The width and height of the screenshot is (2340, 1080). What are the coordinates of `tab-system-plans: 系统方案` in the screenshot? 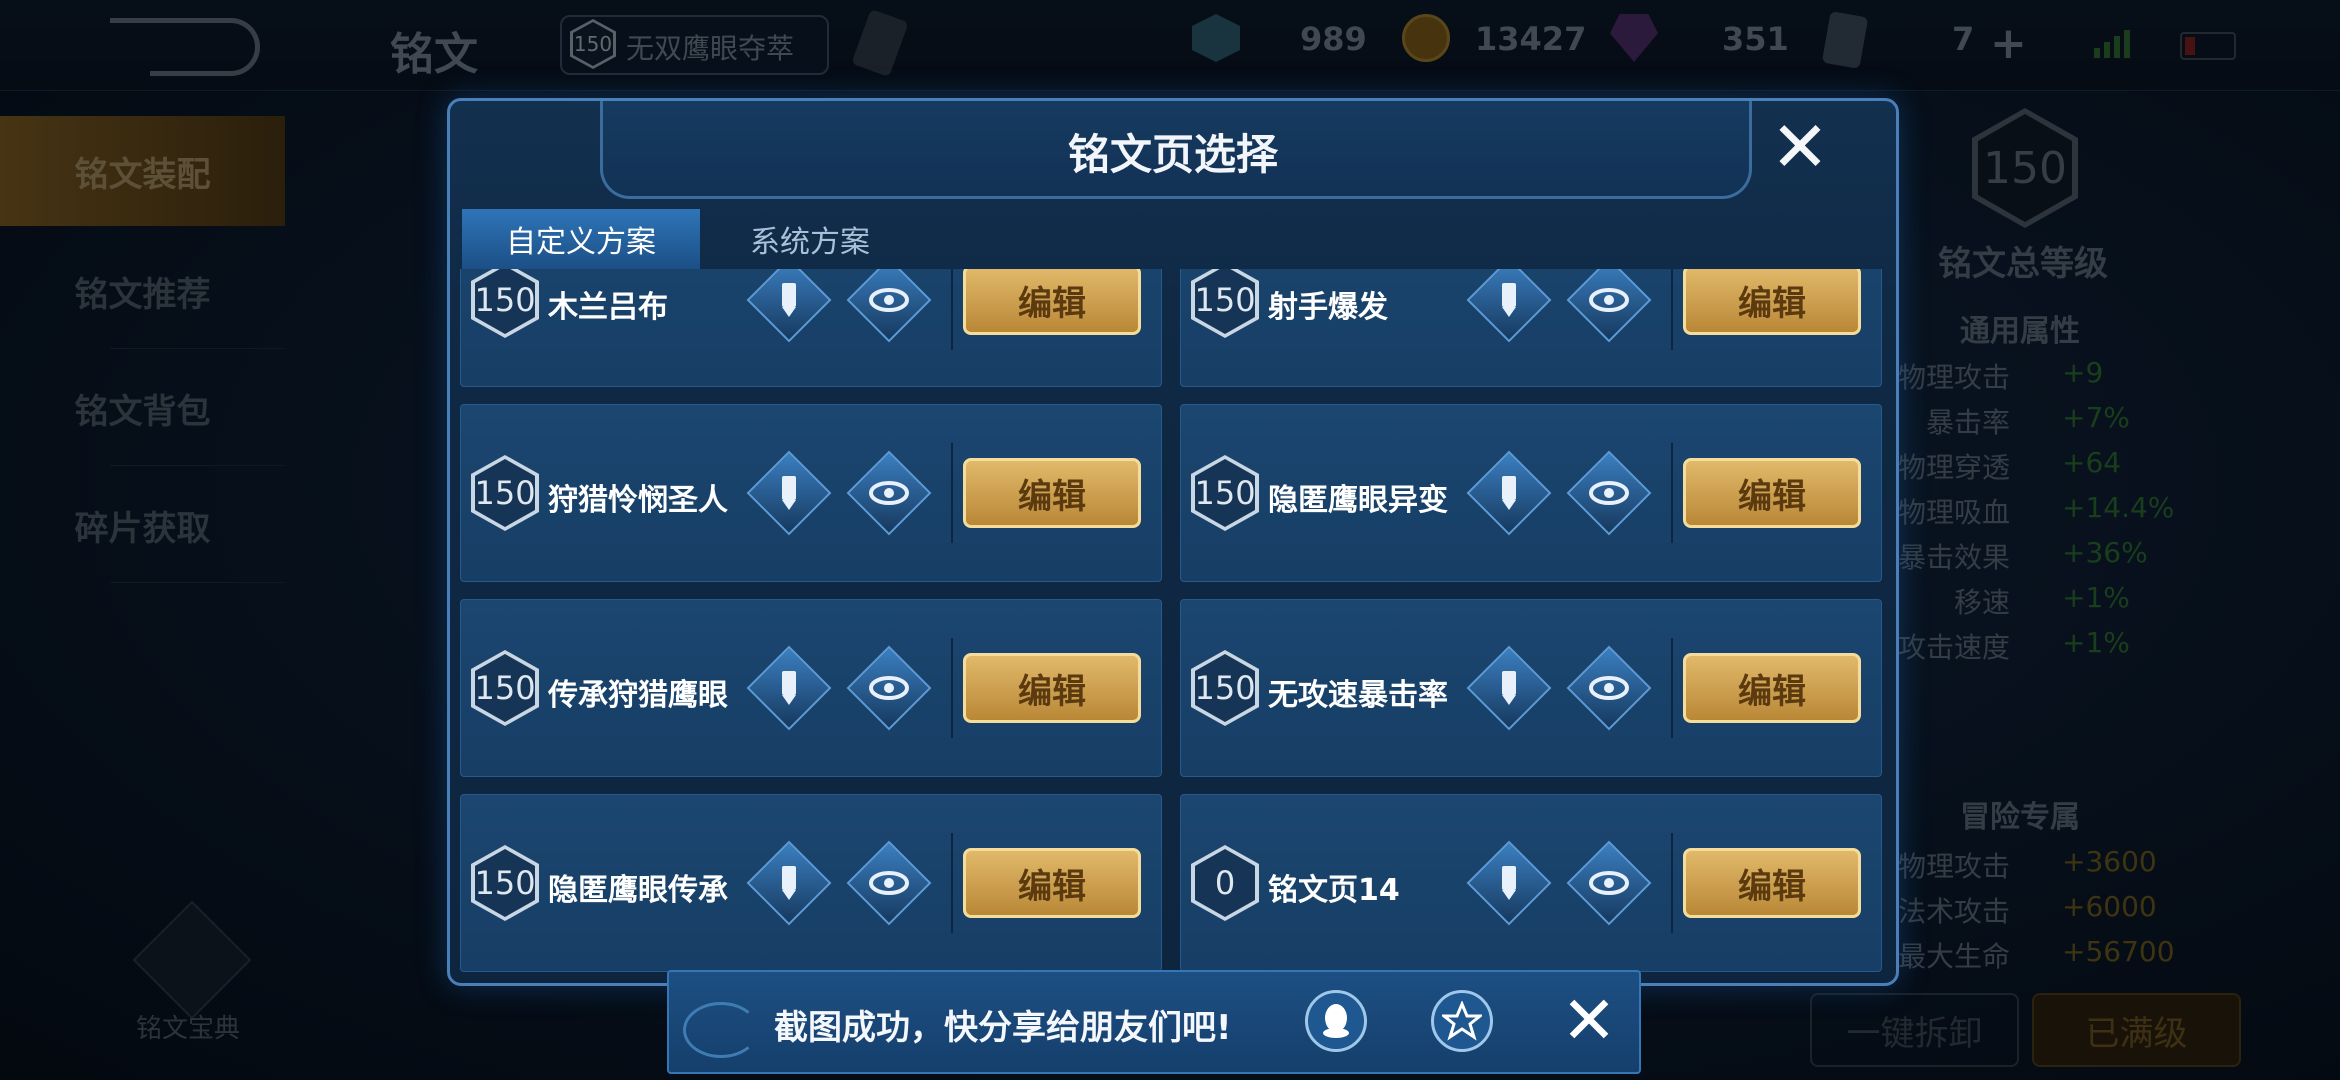 It's located at (810, 239).